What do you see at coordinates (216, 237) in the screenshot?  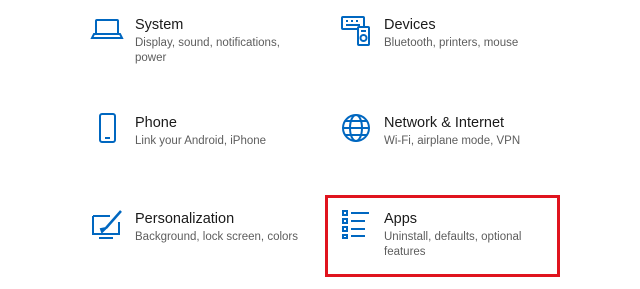 I see `tile-description: Background, lock screen, colors` at bounding box center [216, 237].